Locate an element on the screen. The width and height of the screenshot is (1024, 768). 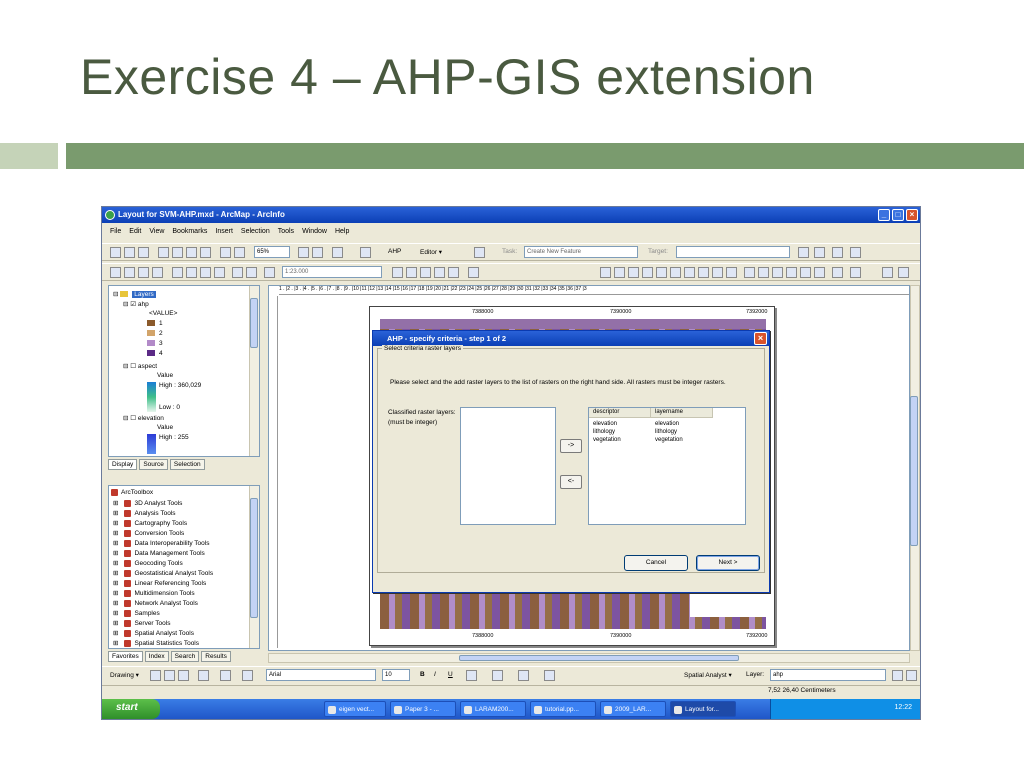
column-header-layername: layername is located at coordinates (682, 413).